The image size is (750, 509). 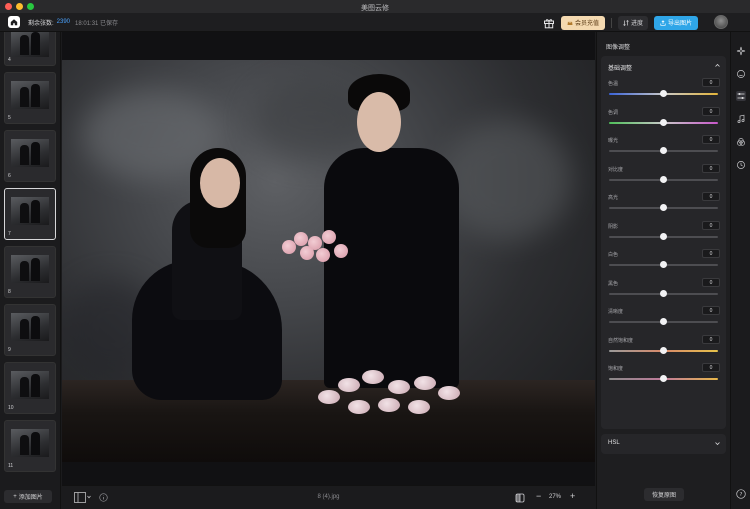 What do you see at coordinates (613, 141) in the screenshot?
I see `slider-label: 曝光` at bounding box center [613, 141].